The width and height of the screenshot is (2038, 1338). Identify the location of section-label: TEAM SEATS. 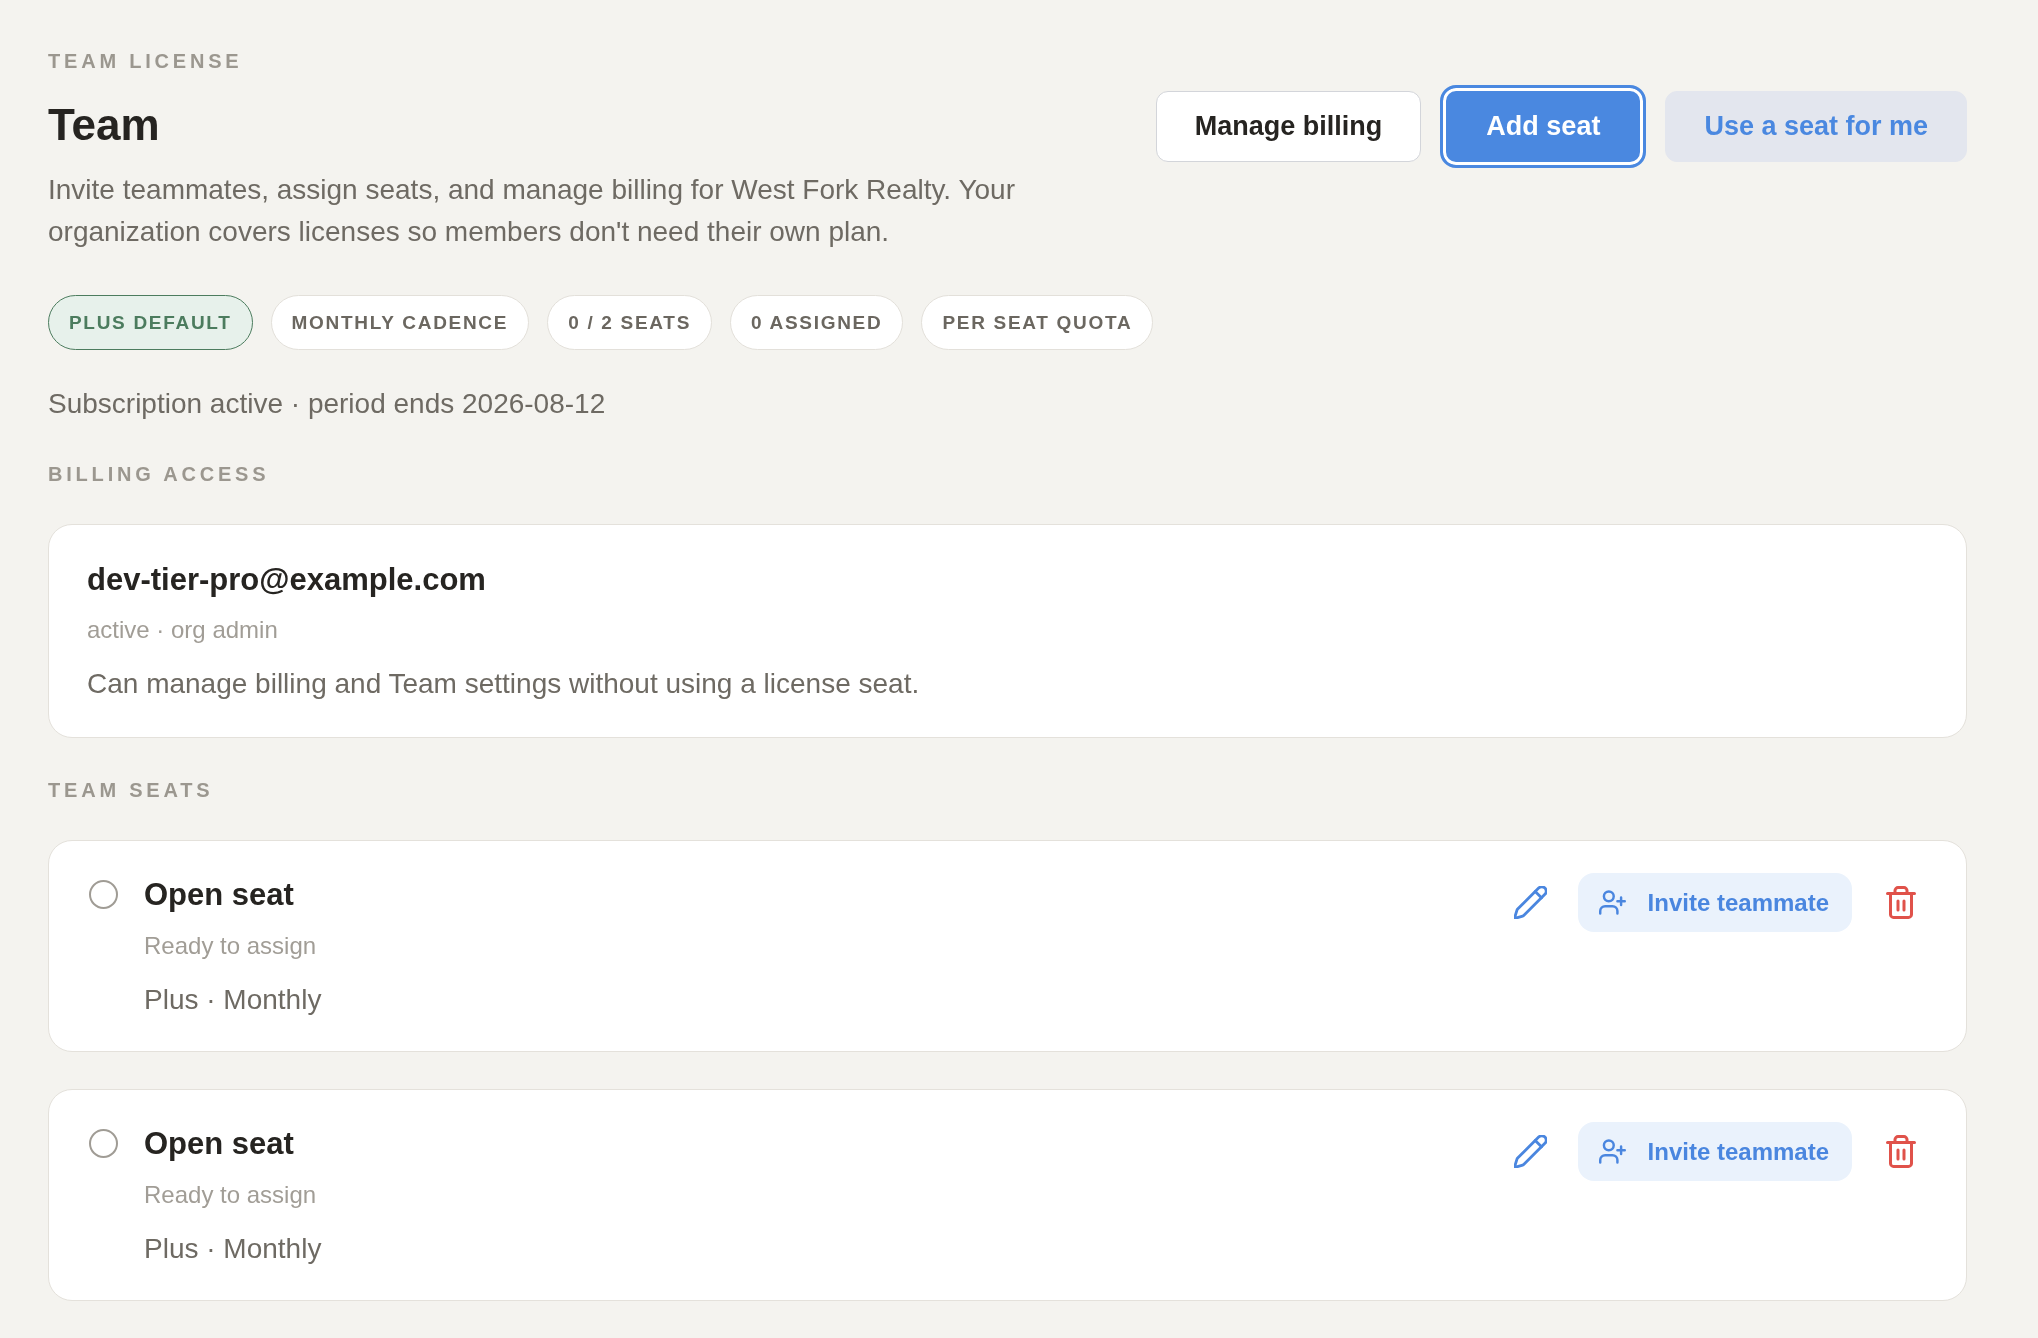
(131, 790).